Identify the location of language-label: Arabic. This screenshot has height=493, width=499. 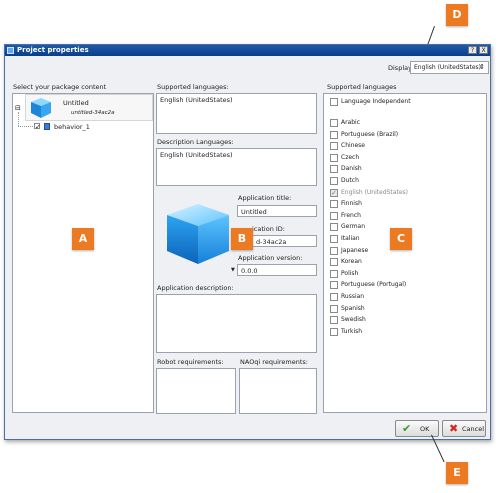
(351, 122).